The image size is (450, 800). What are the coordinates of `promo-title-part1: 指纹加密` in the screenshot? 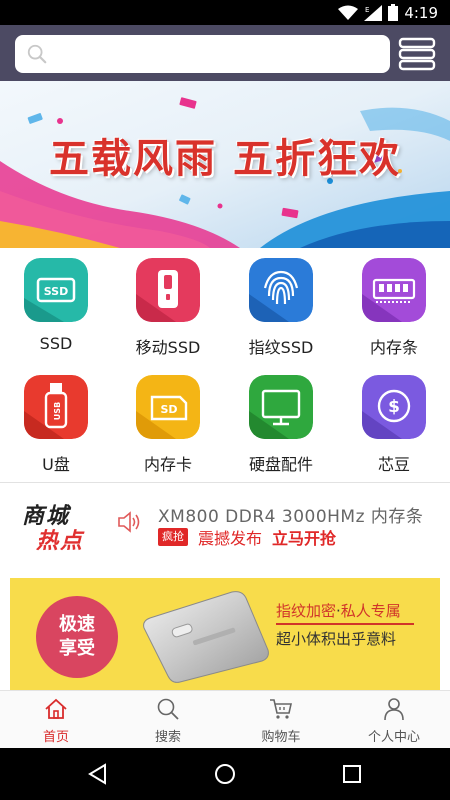 It's located at (306, 611).